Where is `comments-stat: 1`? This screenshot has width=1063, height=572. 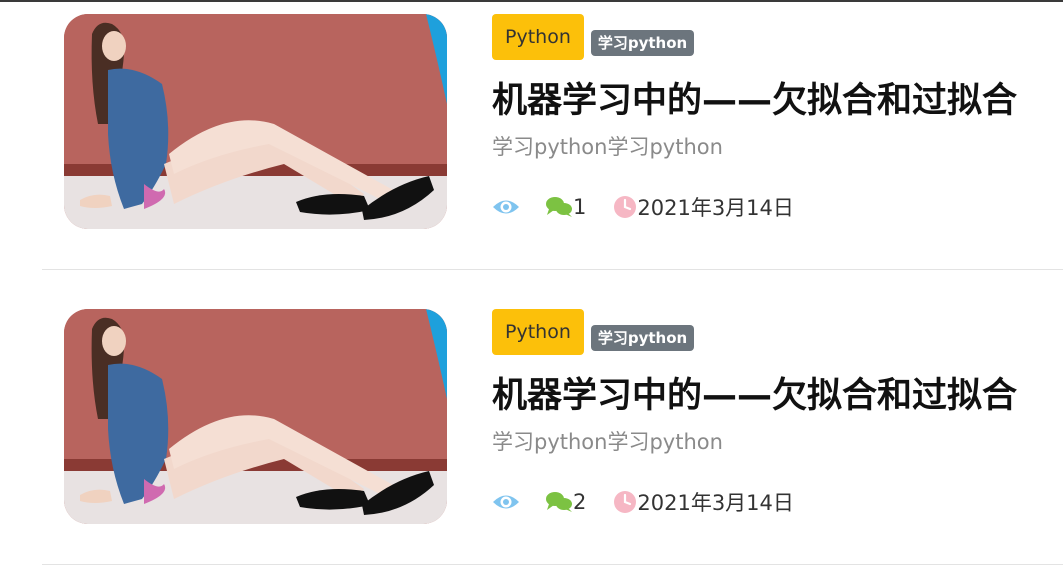
comments-stat: 1 is located at coordinates (565, 207).